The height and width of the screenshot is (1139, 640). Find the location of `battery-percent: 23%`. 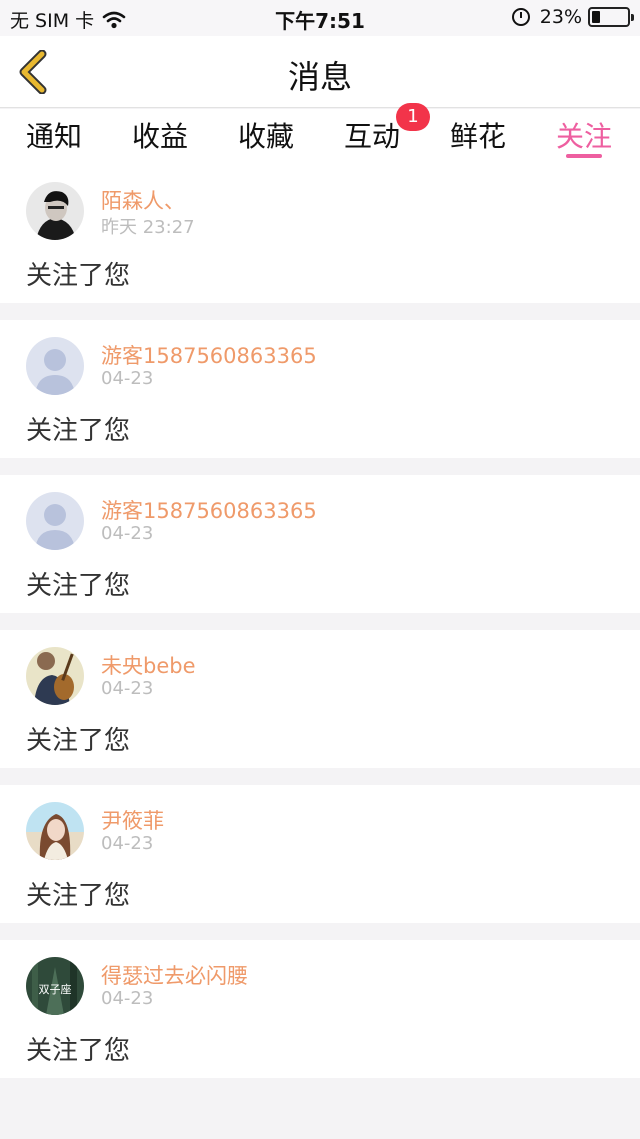

battery-percent: 23% is located at coordinates (560, 17).